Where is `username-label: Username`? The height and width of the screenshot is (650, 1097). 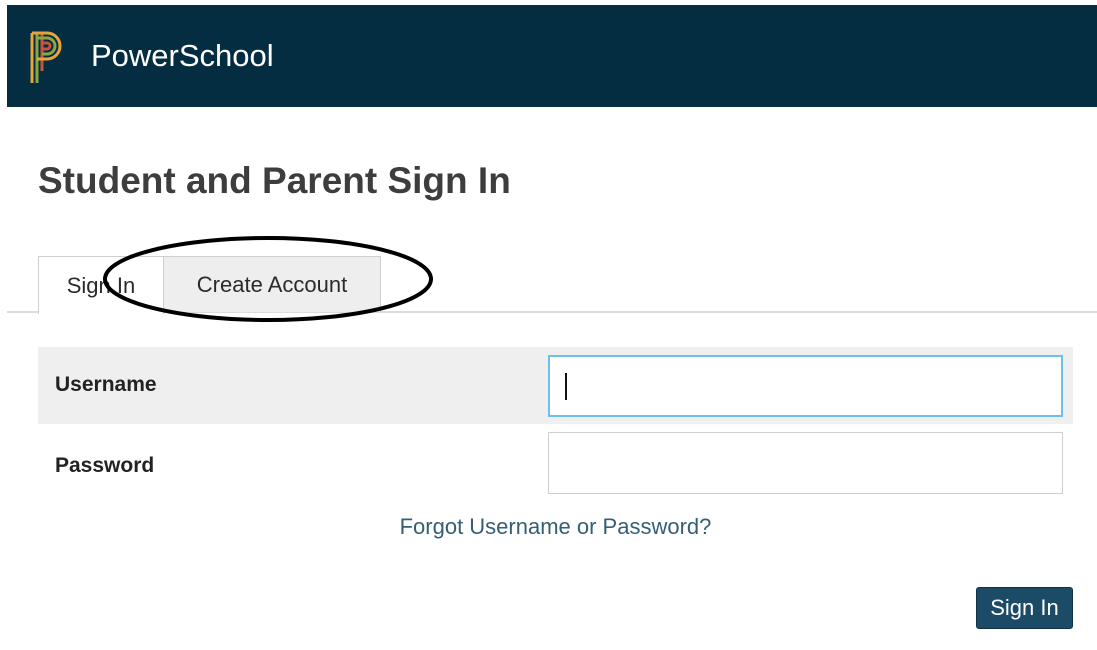
username-label: Username is located at coordinates (106, 384).